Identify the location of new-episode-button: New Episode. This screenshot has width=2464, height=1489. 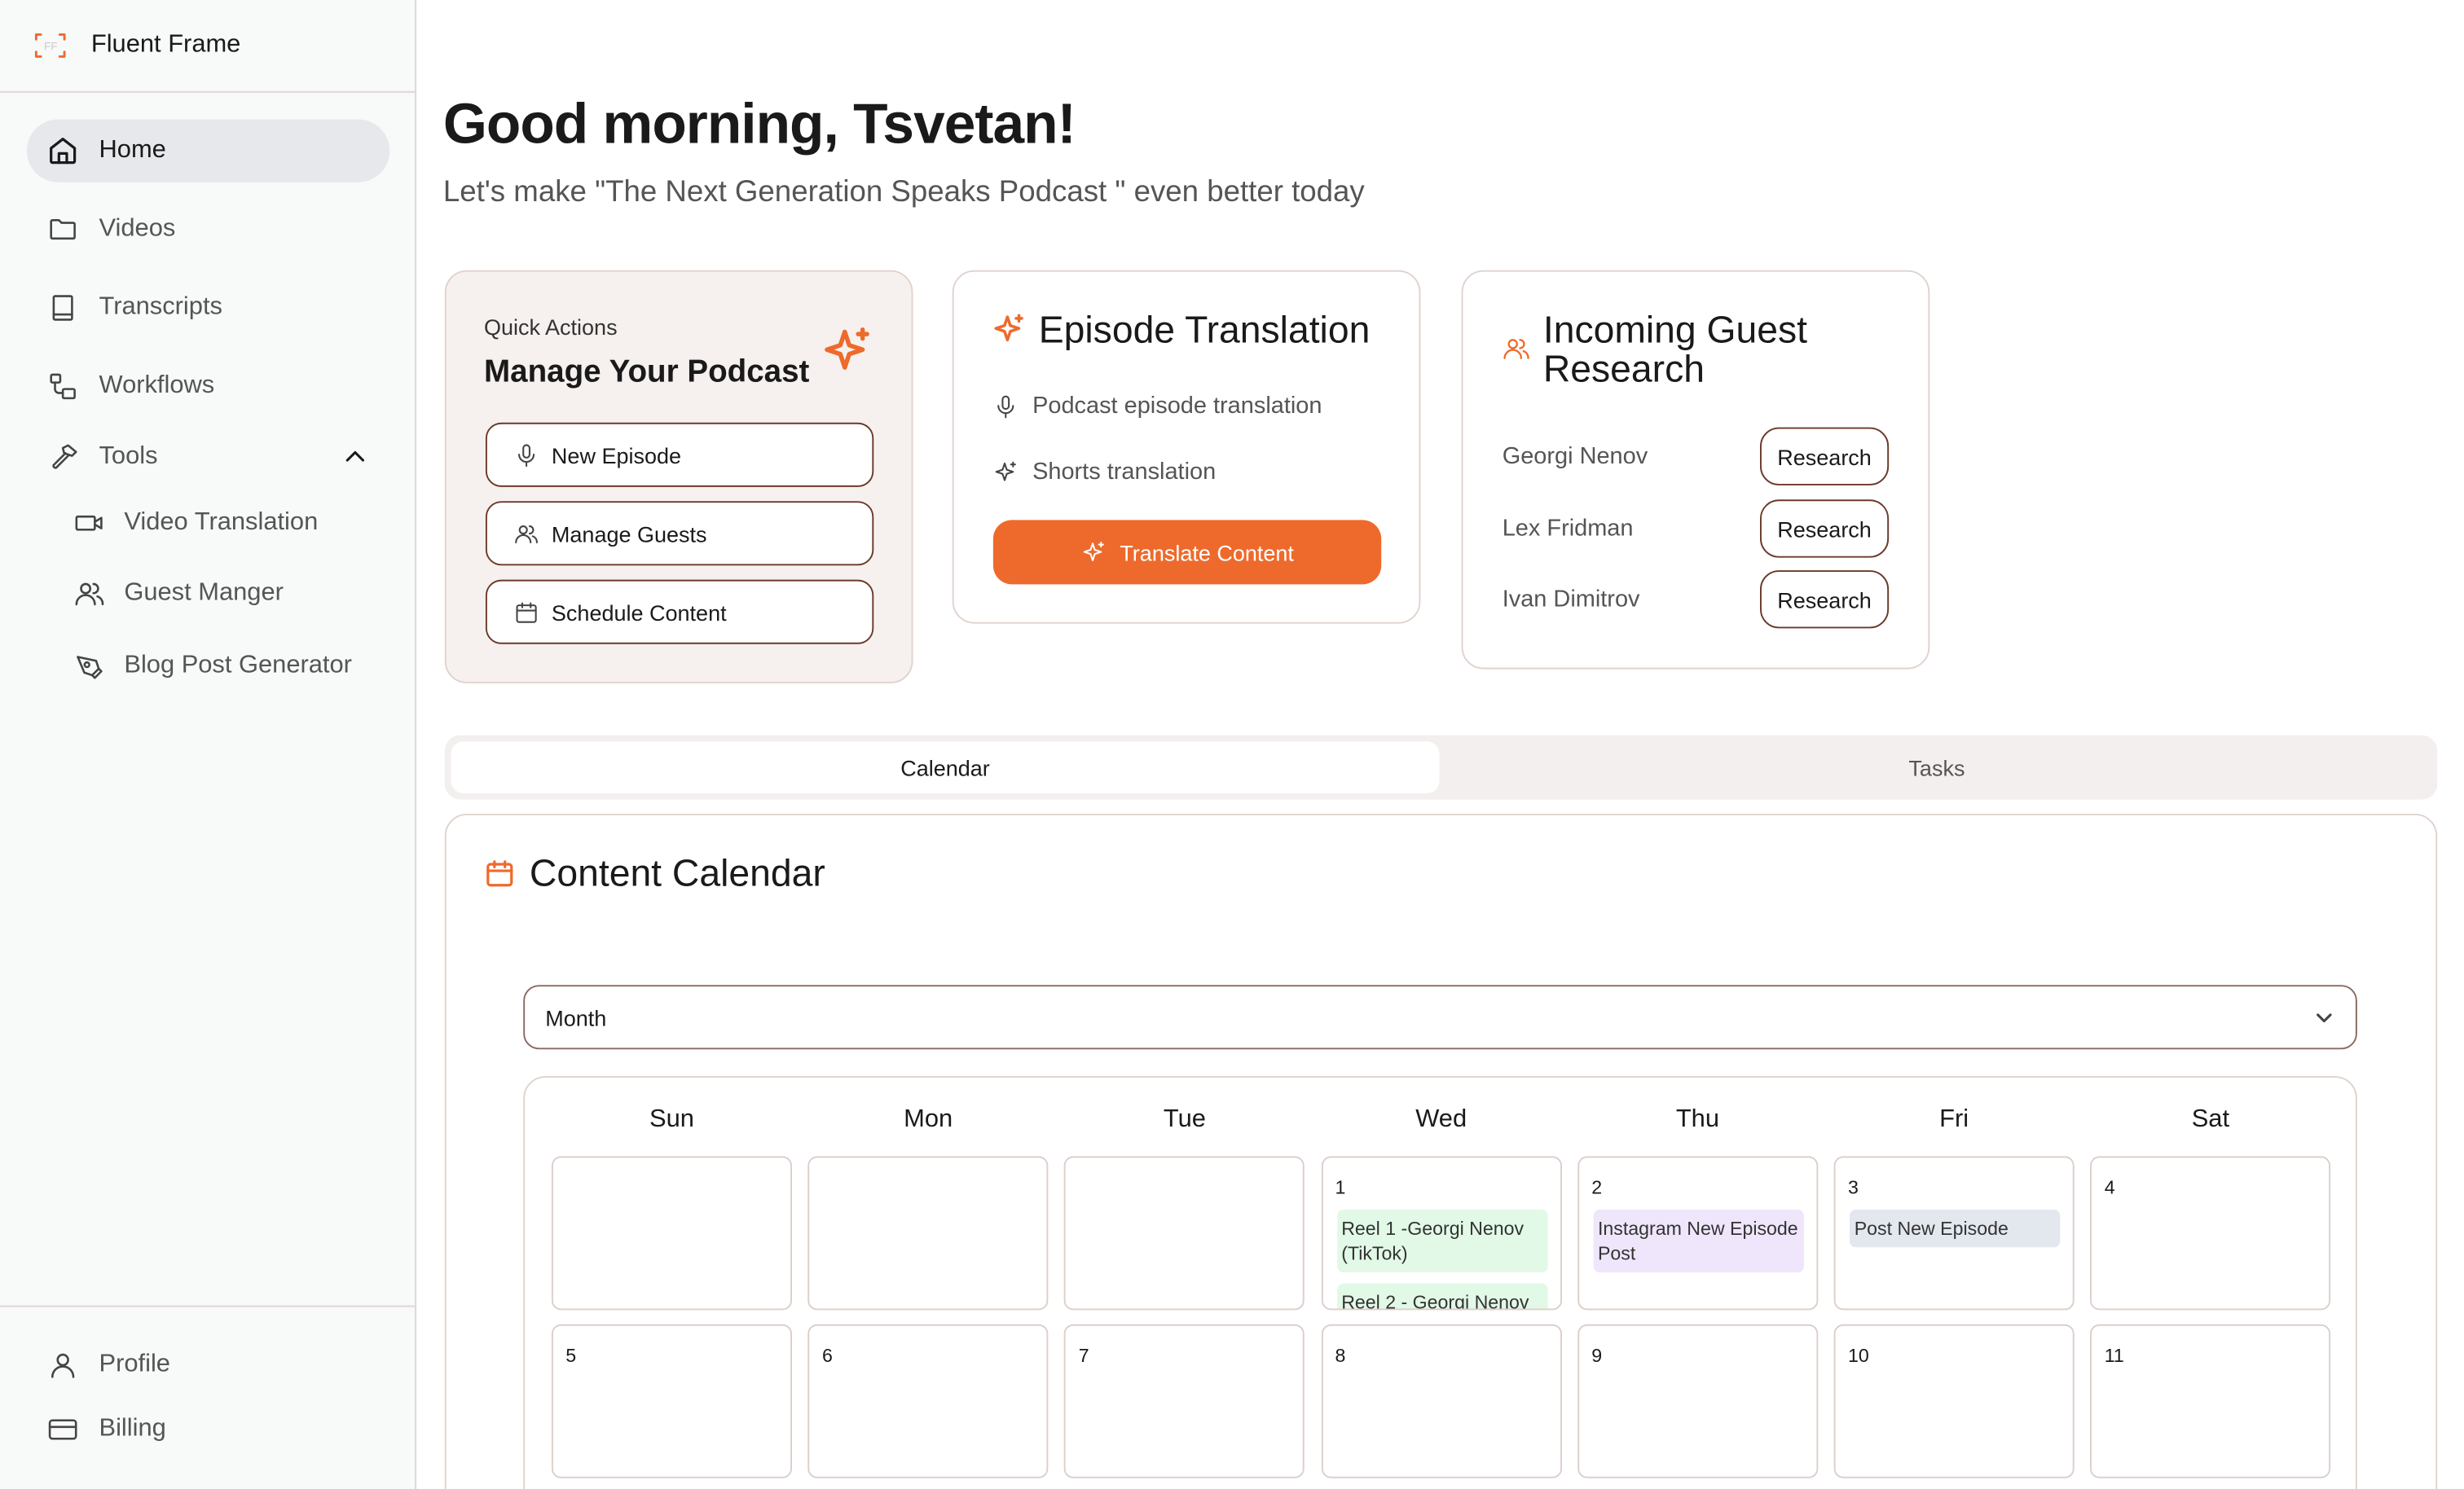
(679, 454).